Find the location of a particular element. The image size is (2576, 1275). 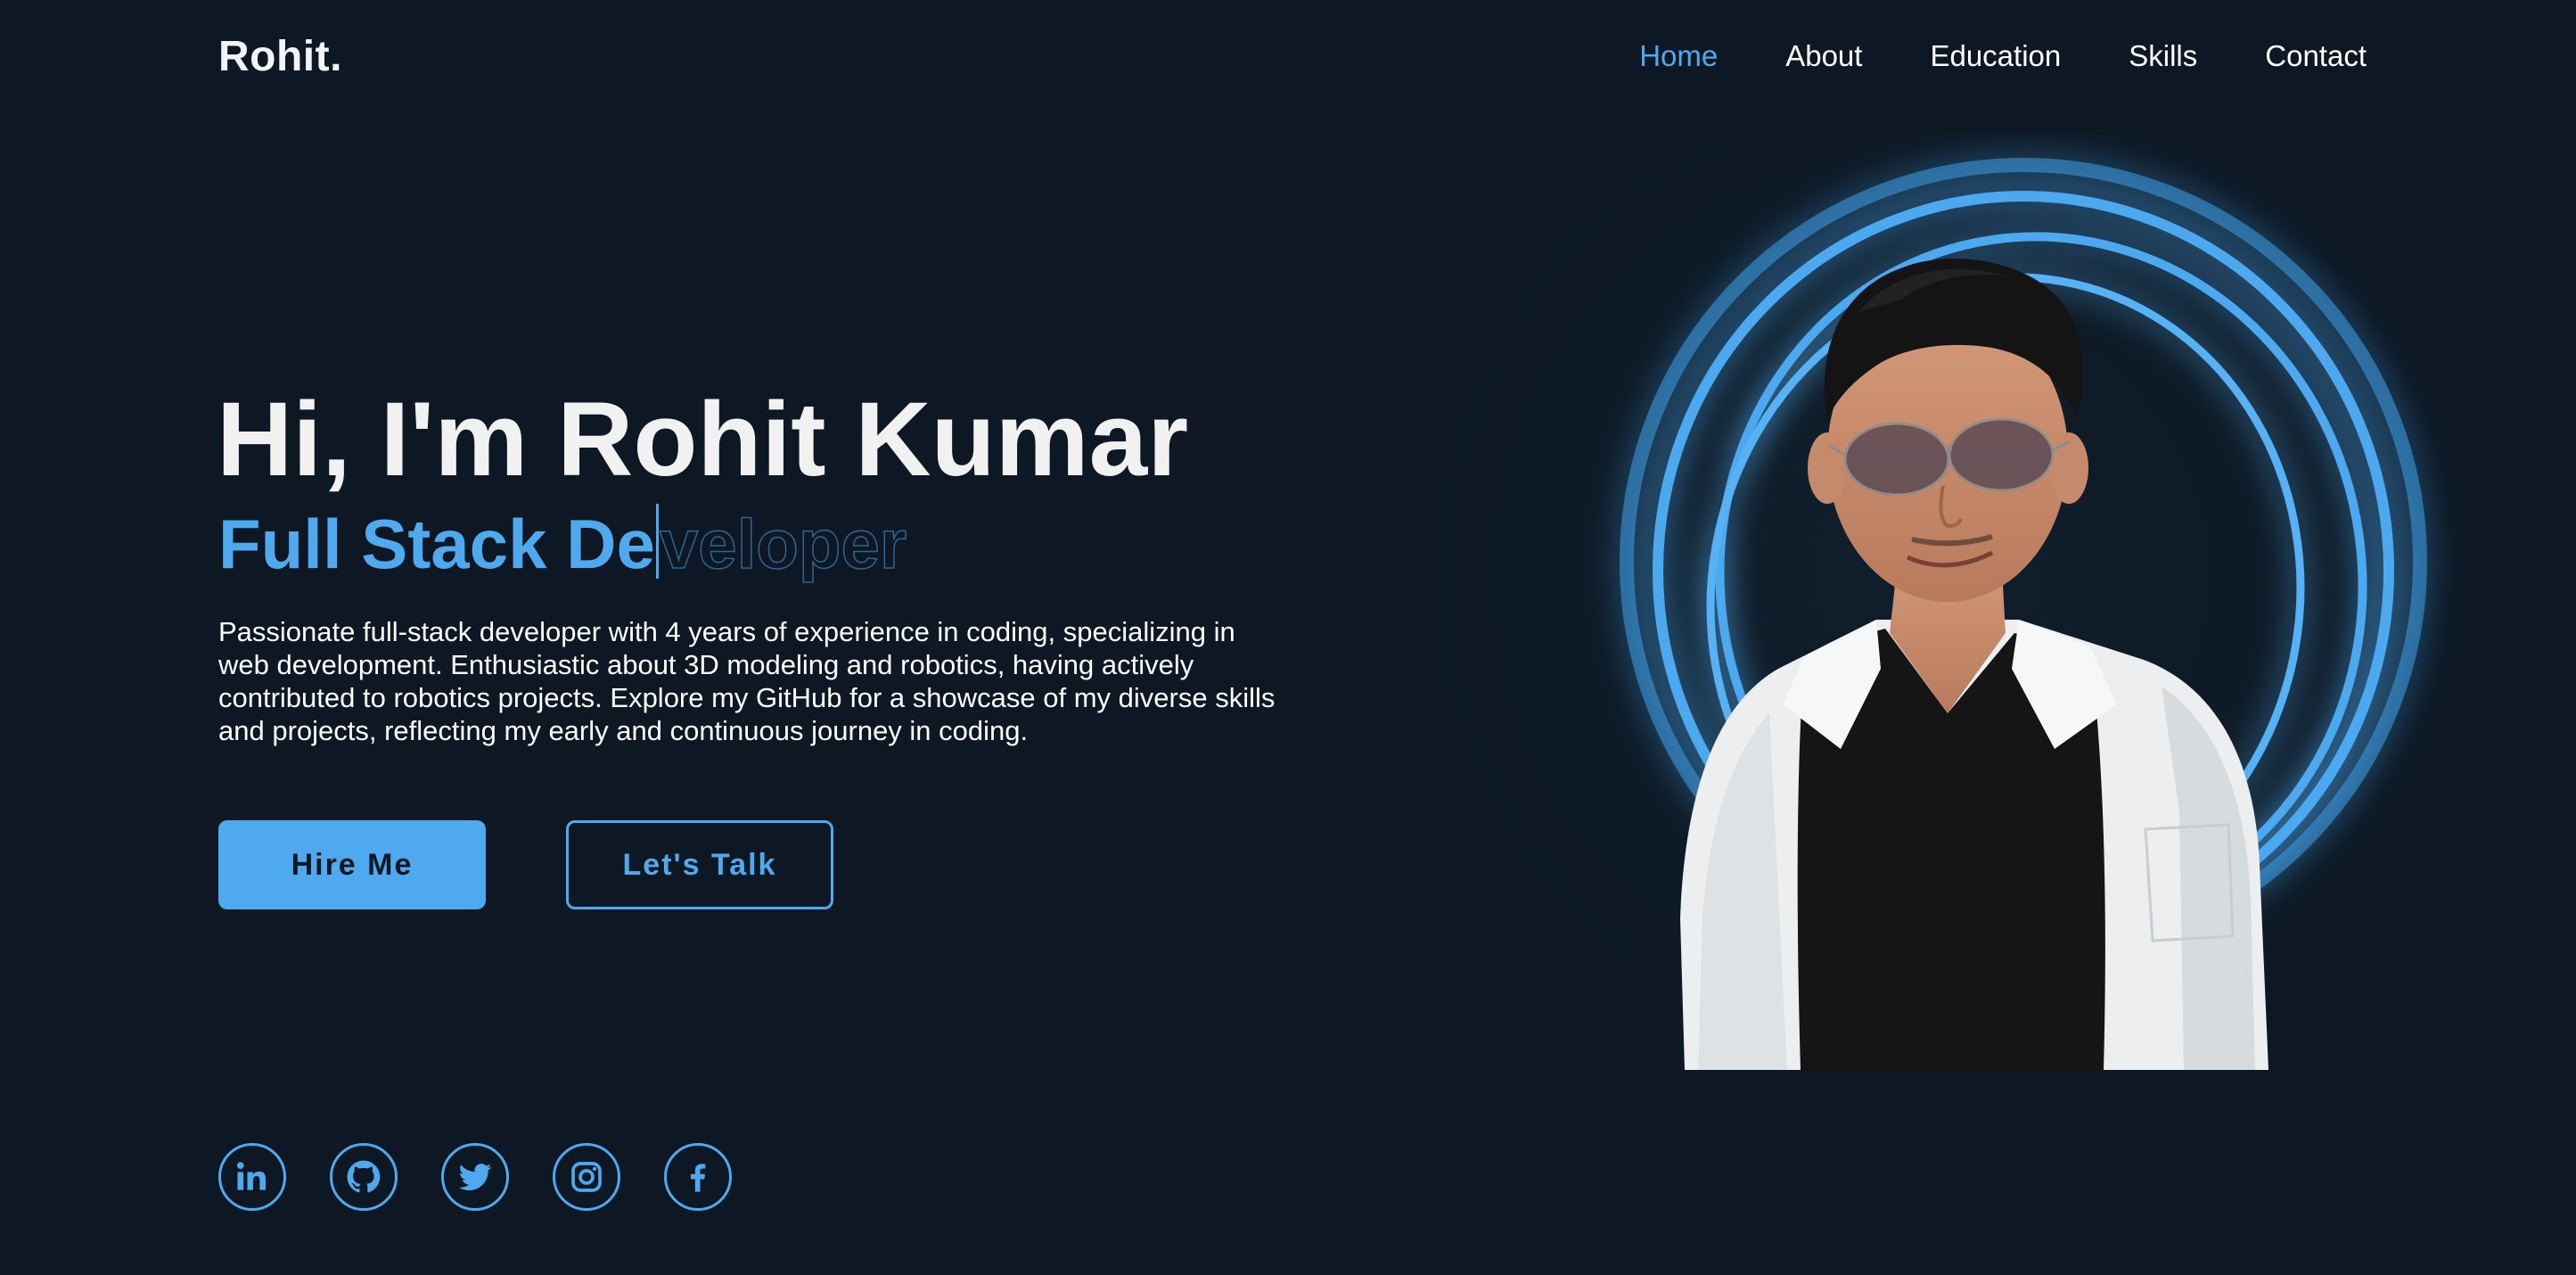

facebook-link is located at coordinates (698, 1177).